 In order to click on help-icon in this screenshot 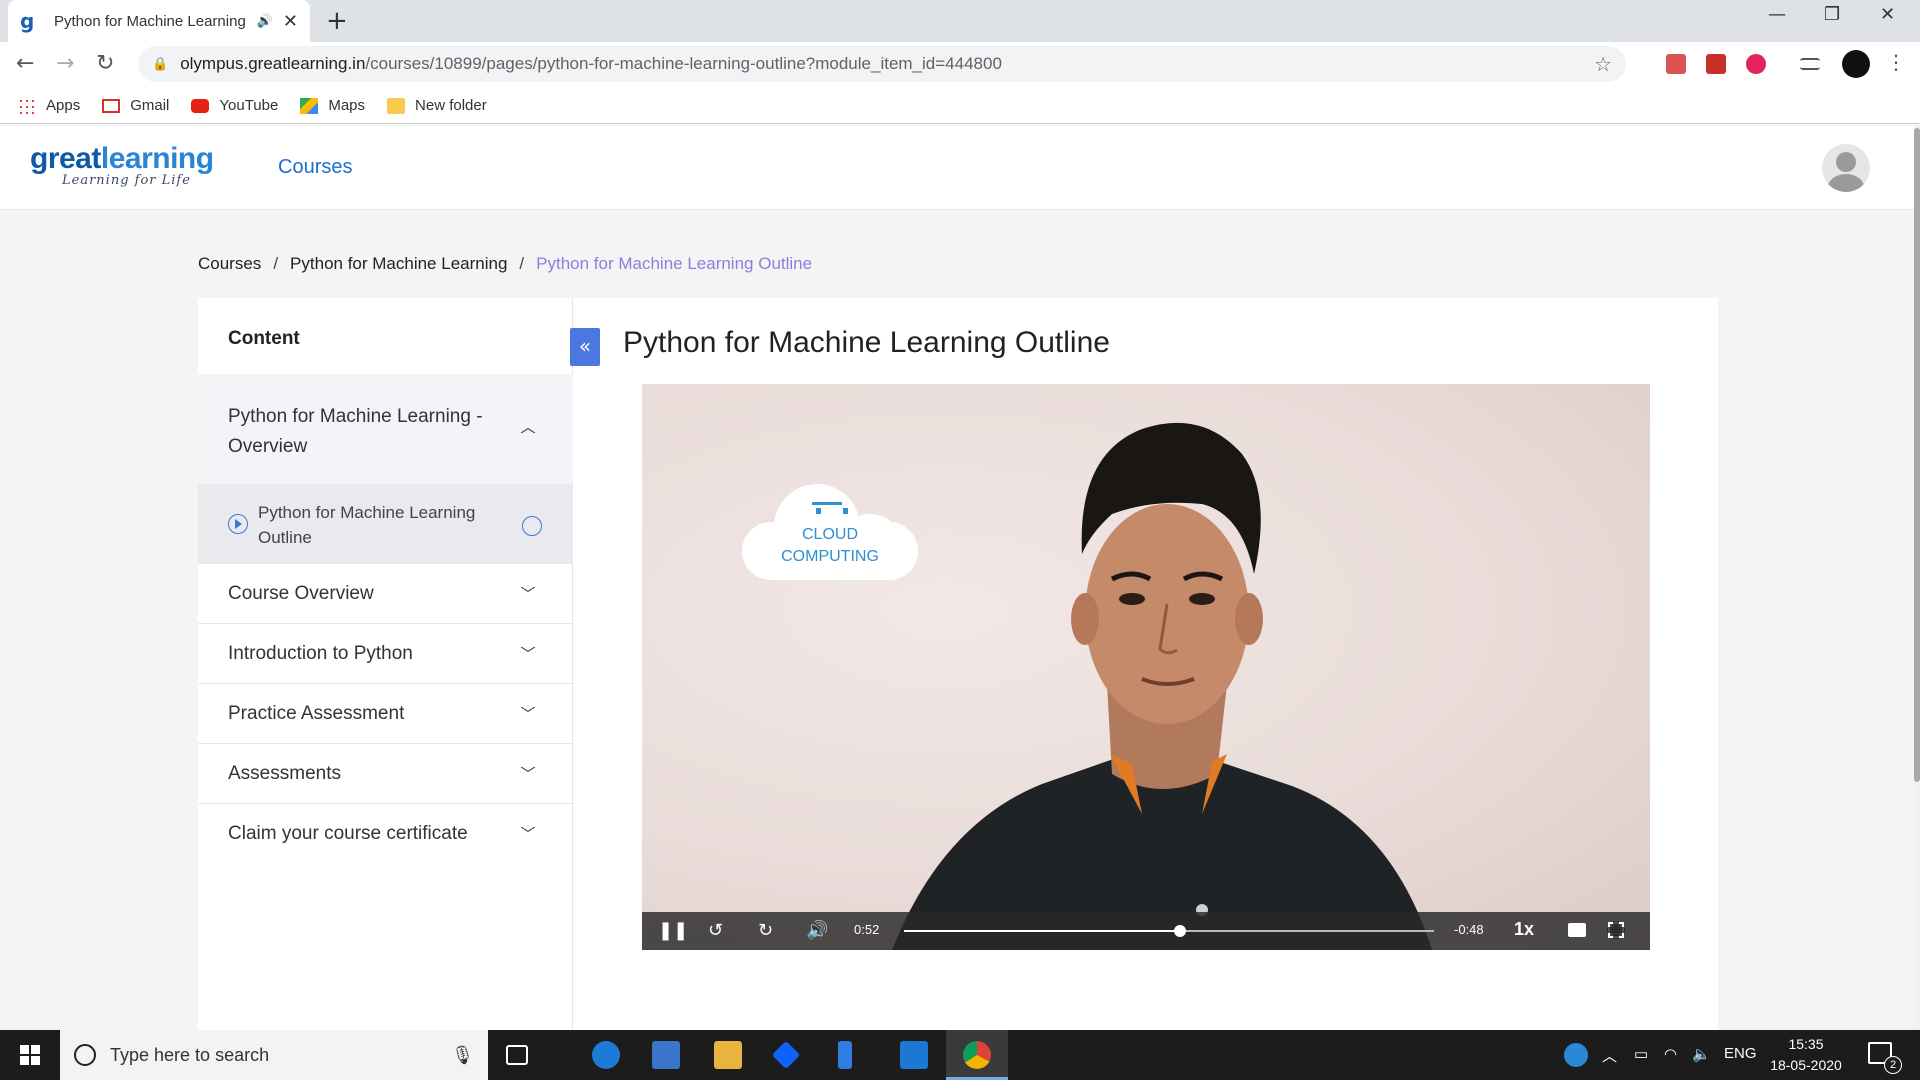, I will do `click(1576, 1055)`.